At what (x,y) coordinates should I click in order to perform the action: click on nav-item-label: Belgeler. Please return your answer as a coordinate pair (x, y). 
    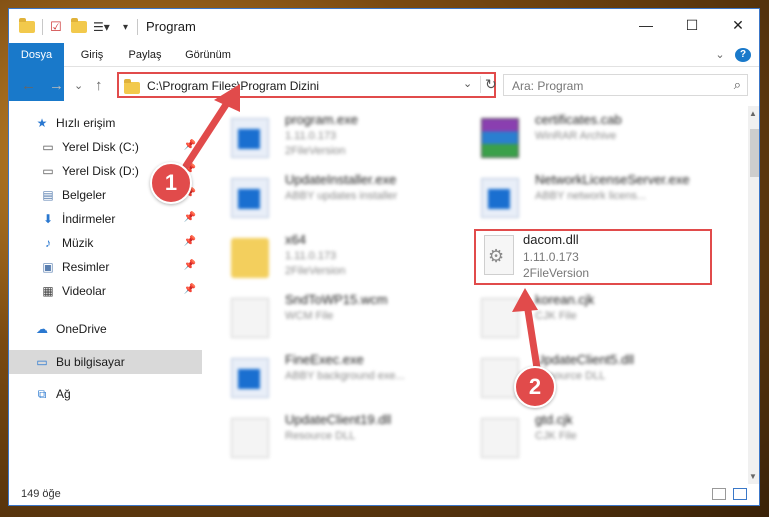
    Looking at the image, I should click on (84, 195).